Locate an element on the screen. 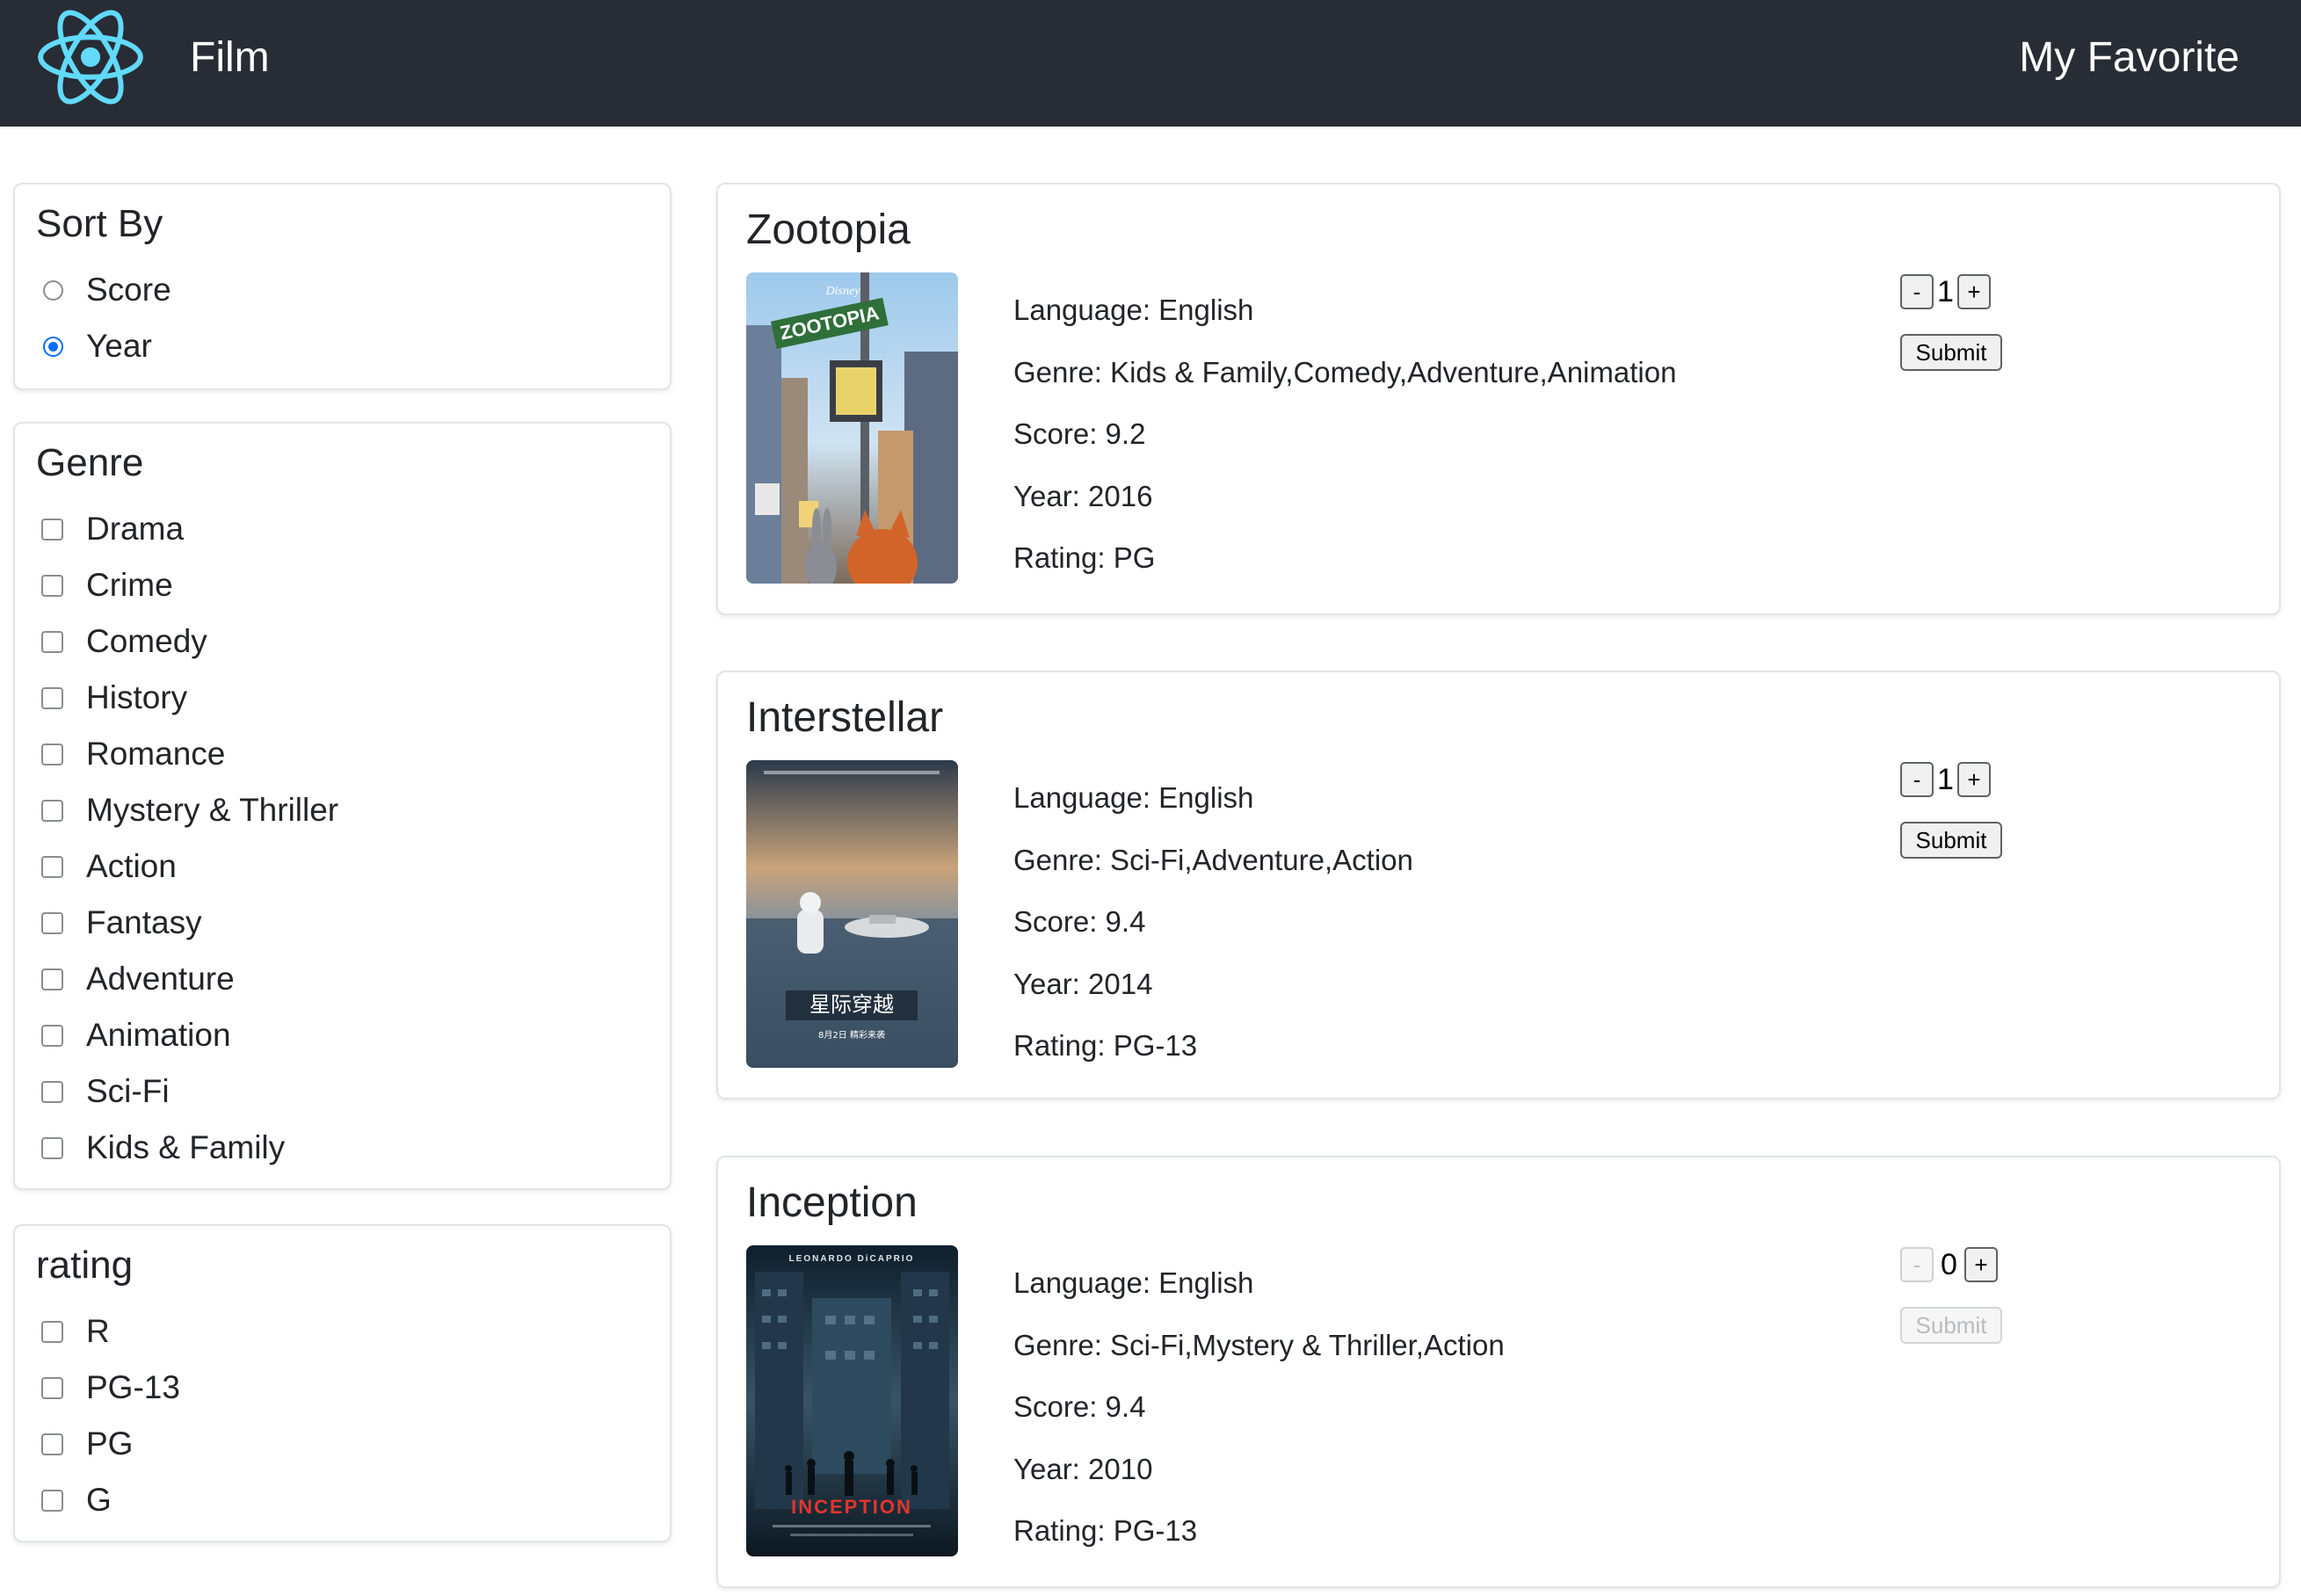  react-atom-icon is located at coordinates (90, 57).